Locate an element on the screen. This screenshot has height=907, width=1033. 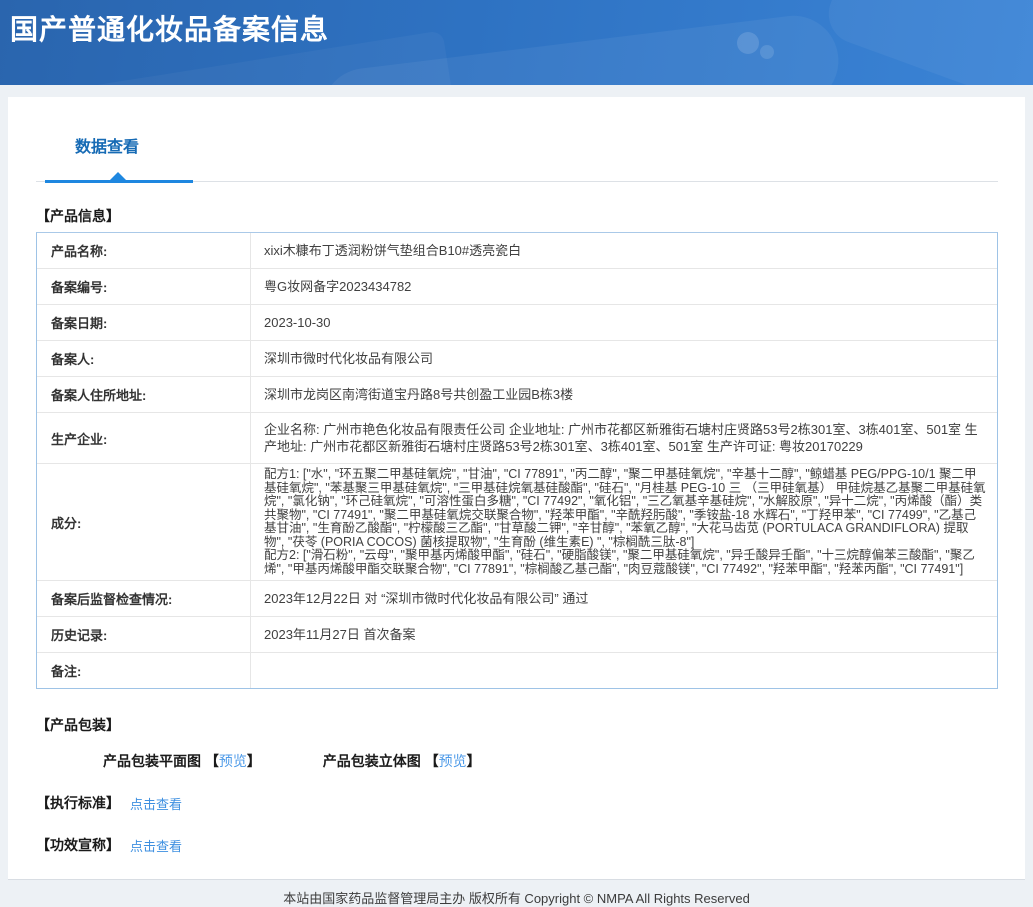
table-row-remarks: 备注: is located at coordinates (517, 670).